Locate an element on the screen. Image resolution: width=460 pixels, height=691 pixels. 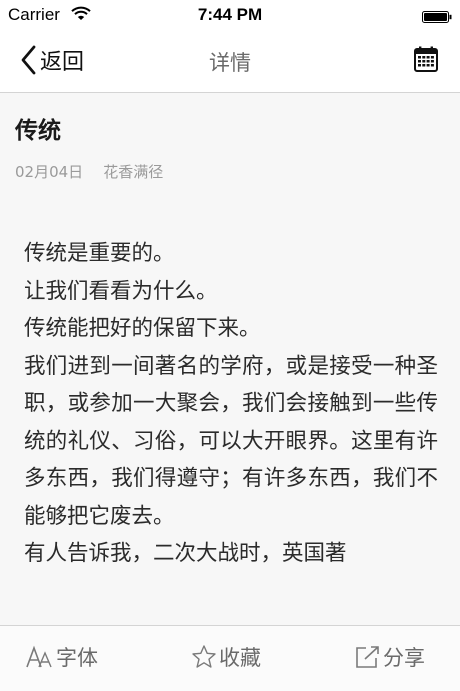
share-button-label: 分享 is located at coordinates (404, 658).